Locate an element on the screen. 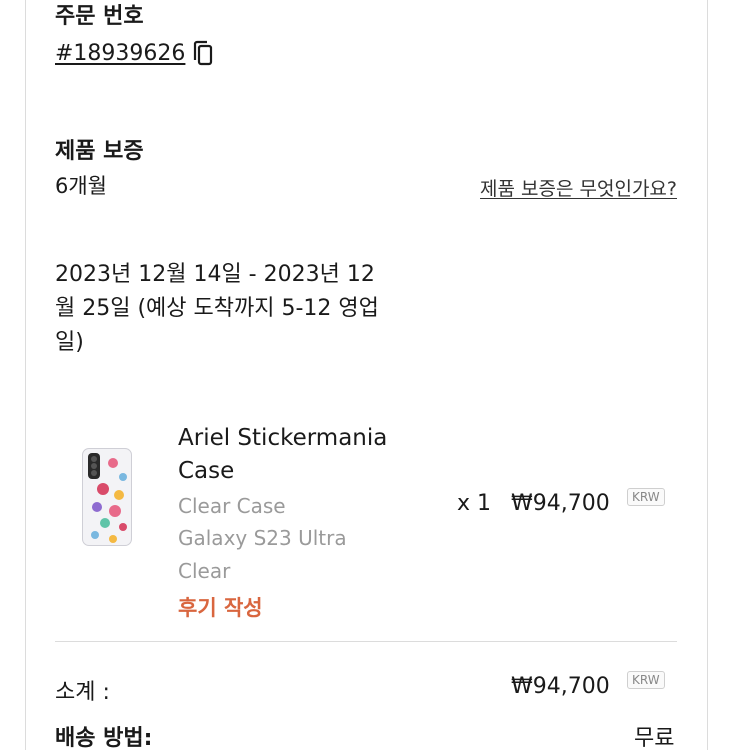  shipping-method-value: 무료 is located at coordinates (654, 738).